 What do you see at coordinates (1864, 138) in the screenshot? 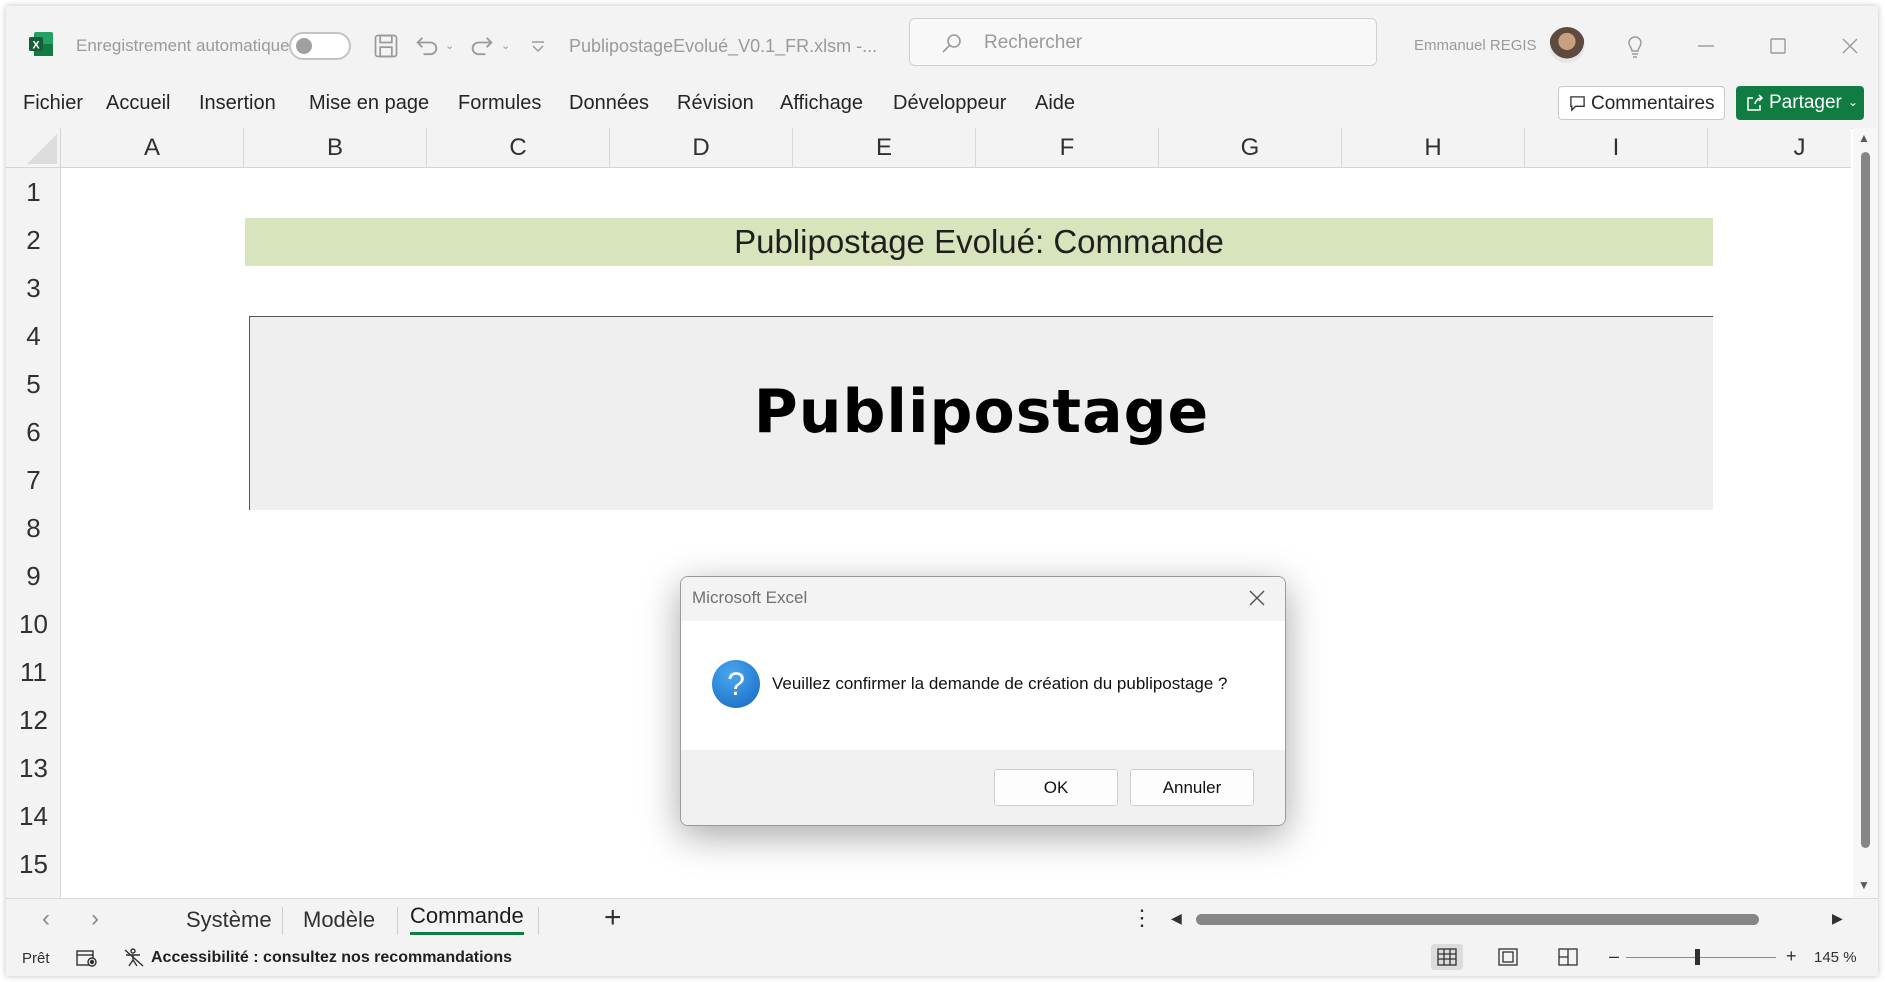
I see `scroll-up-icon: ▲` at bounding box center [1864, 138].